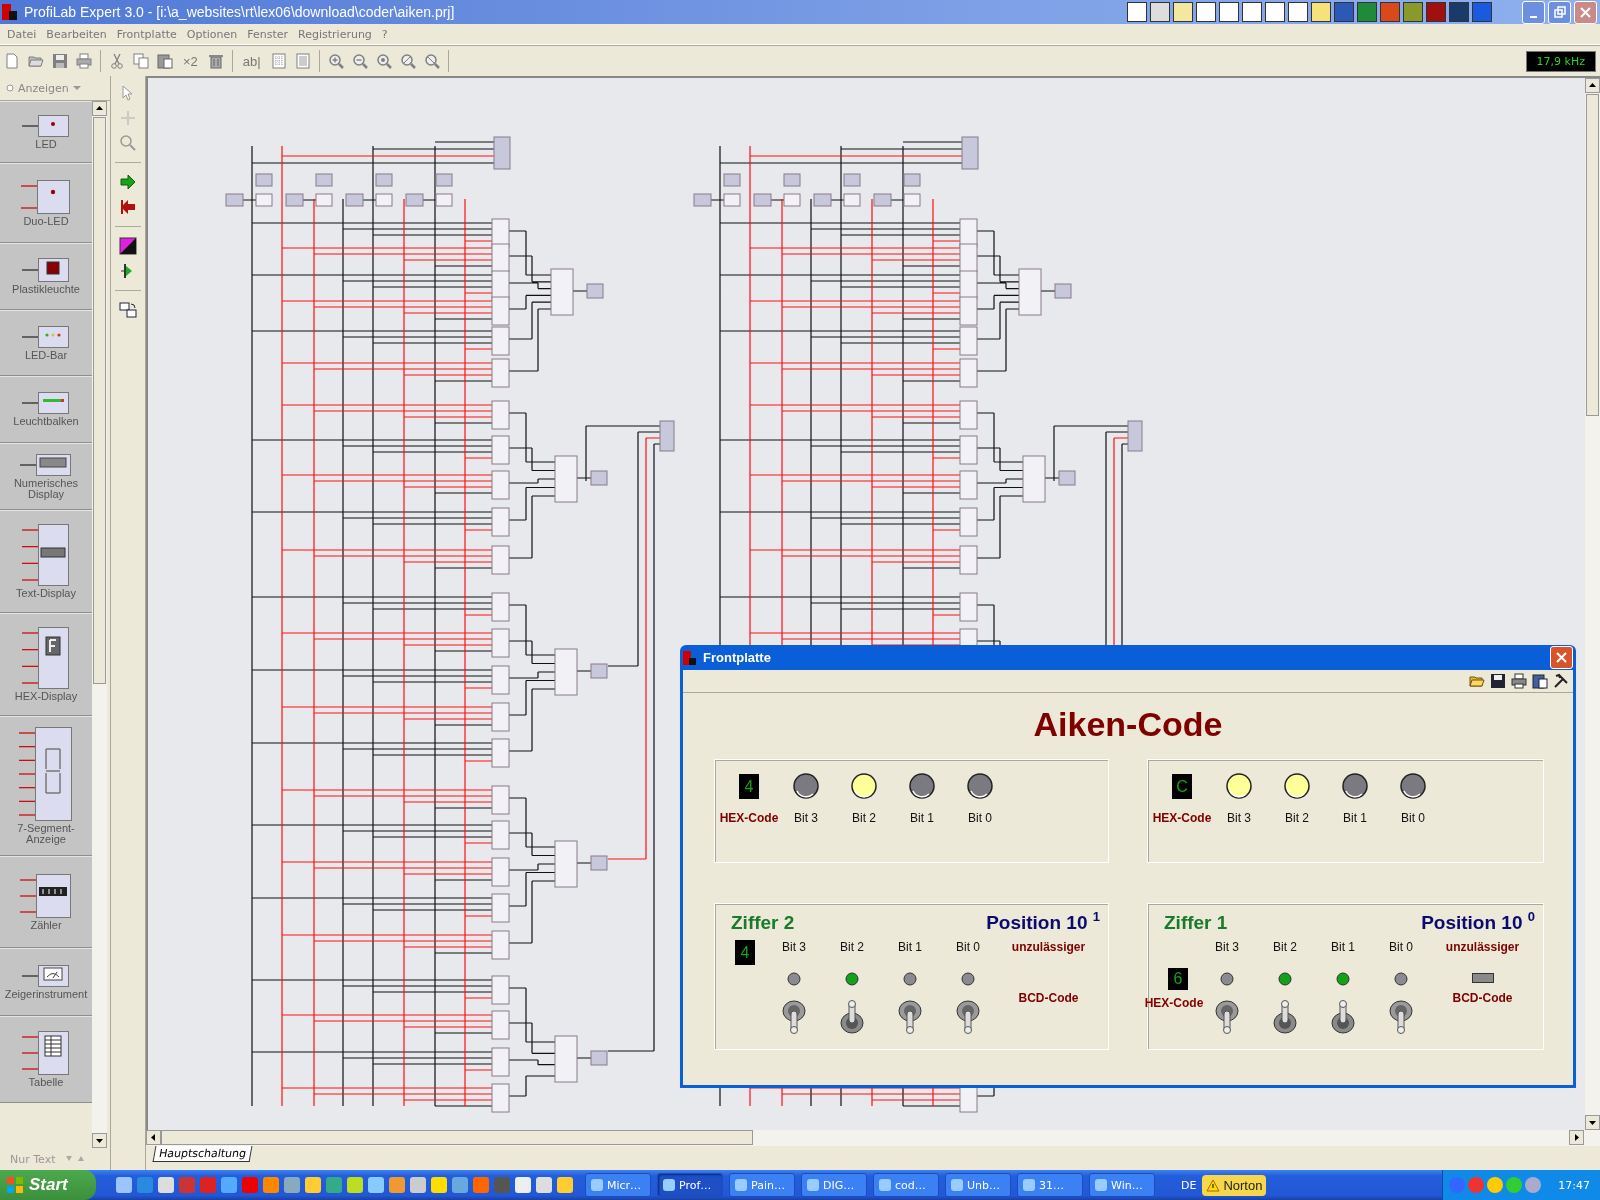 This screenshot has width=1600, height=1200. I want to click on palette-item: LED-Bar, so click(46, 343).